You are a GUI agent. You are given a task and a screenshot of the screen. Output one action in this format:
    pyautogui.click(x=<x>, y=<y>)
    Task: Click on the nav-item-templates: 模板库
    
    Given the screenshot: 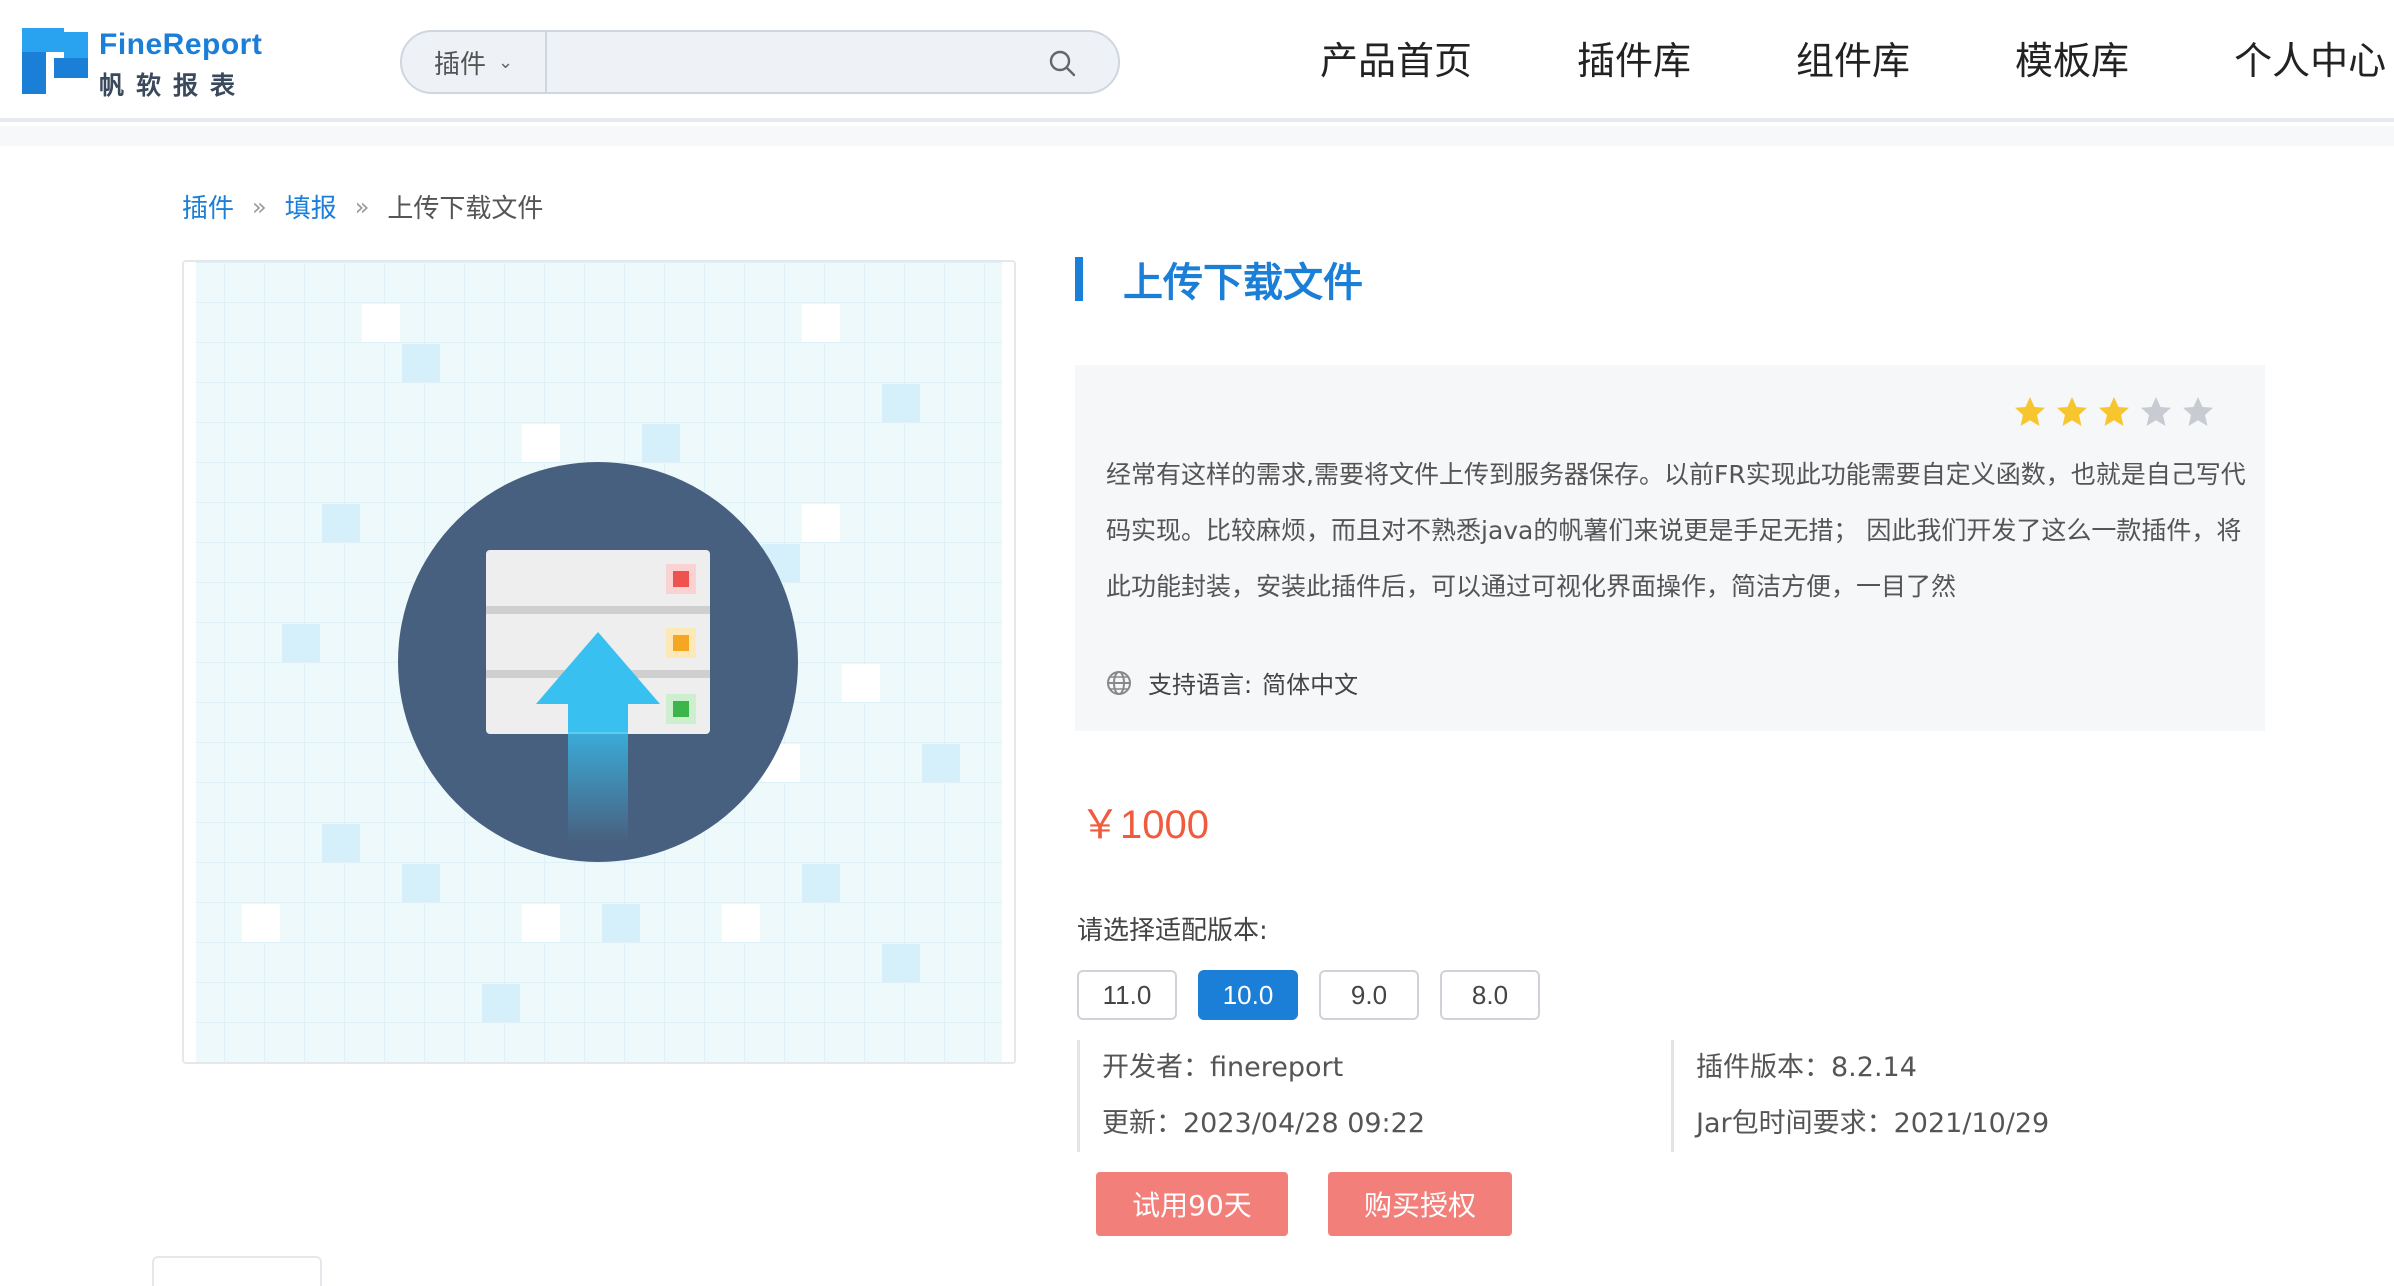 What is the action you would take?
    pyautogui.click(x=2072, y=61)
    